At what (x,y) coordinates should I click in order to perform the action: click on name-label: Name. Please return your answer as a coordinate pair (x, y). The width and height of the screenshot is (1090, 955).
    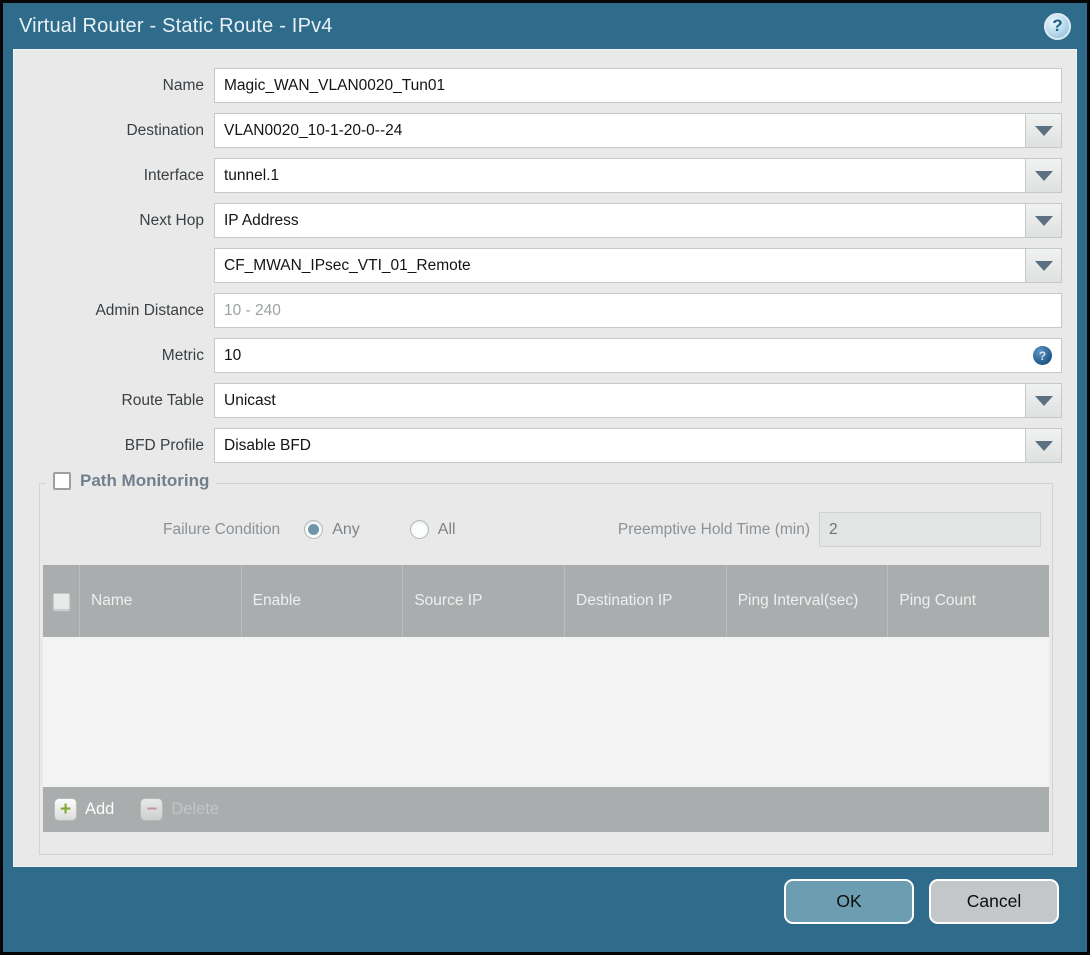
    Looking at the image, I should click on (183, 85).